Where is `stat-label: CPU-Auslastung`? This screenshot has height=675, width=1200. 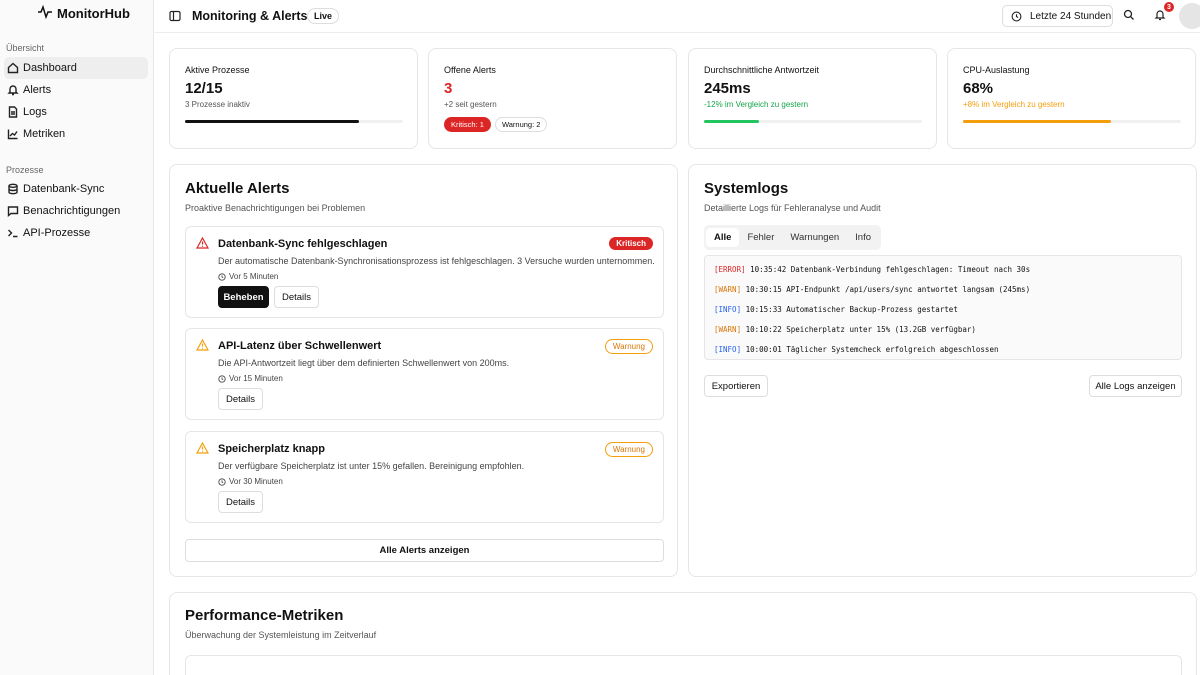
stat-label: CPU-Auslastung is located at coordinates (996, 70).